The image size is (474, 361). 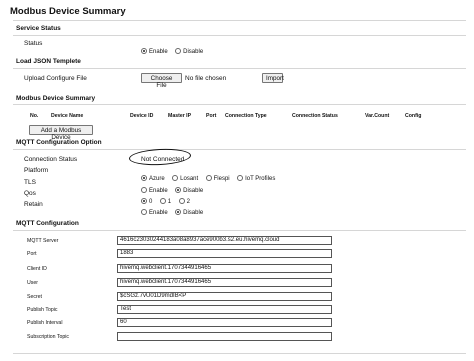 What do you see at coordinates (61, 133) in the screenshot?
I see `add-modbus-device-button: Add a Modbus Device` at bounding box center [61, 133].